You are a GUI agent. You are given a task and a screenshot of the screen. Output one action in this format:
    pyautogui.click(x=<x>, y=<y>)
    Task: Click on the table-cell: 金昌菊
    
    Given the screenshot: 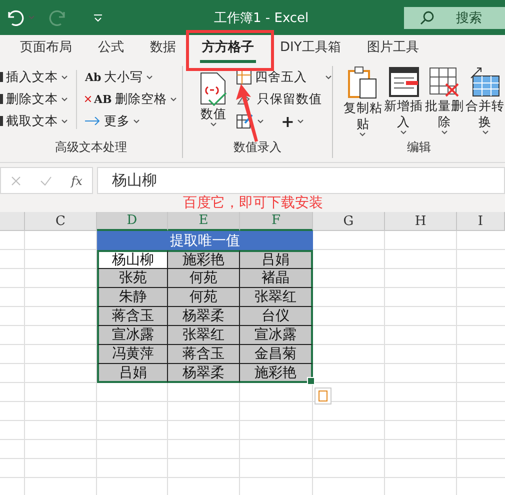 What is the action you would take?
    pyautogui.click(x=276, y=354)
    